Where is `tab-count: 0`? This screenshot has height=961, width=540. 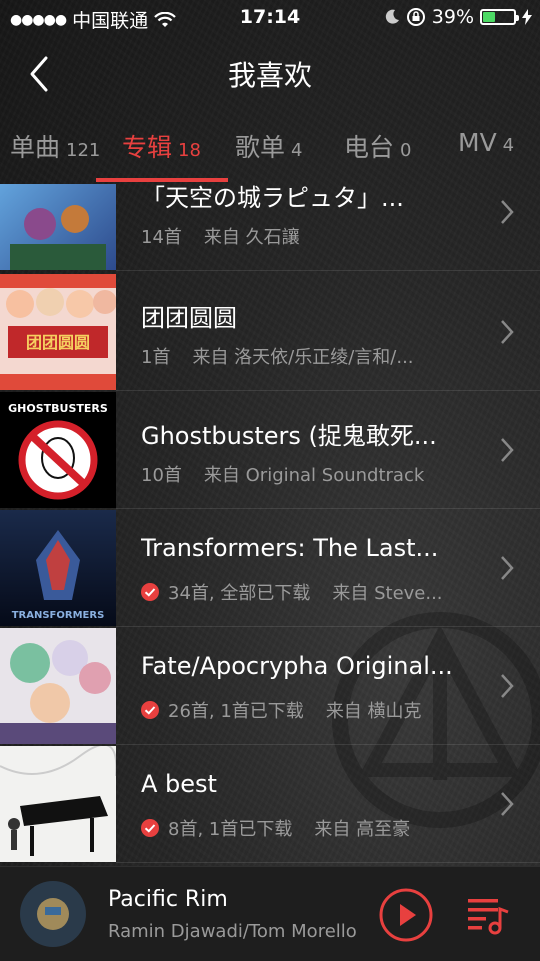 tab-count: 0 is located at coordinates (406, 150).